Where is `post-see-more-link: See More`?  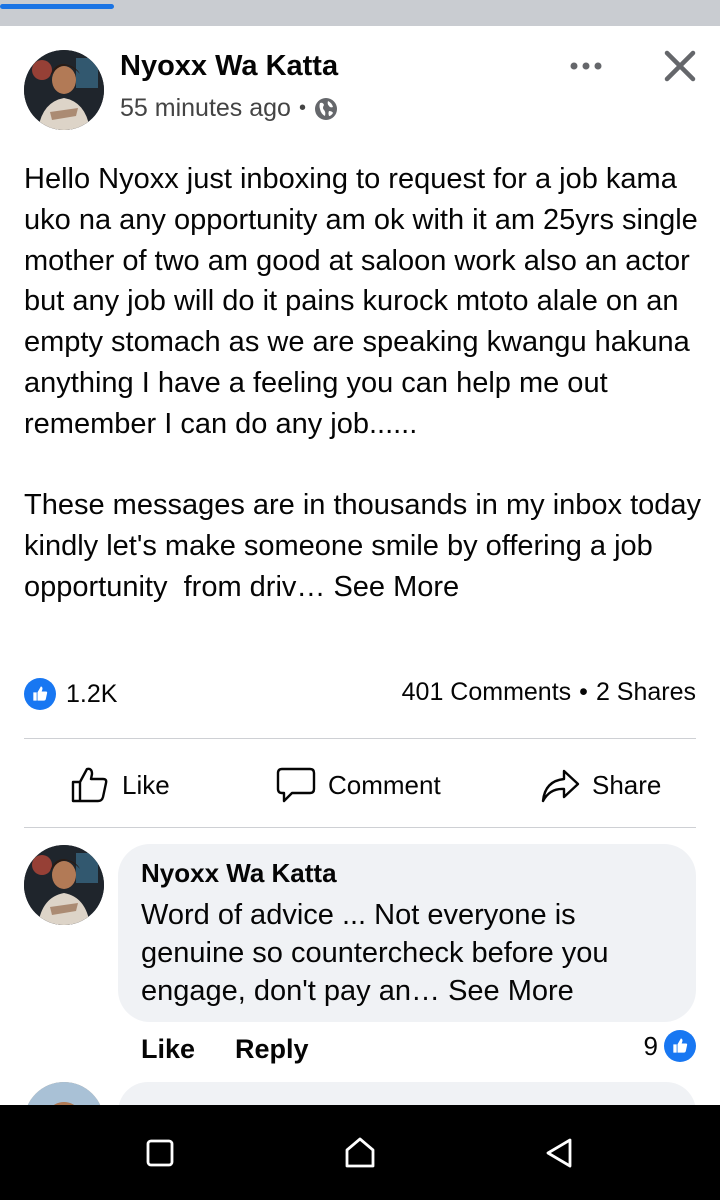
post-see-more-link: See More is located at coordinates (396, 587).